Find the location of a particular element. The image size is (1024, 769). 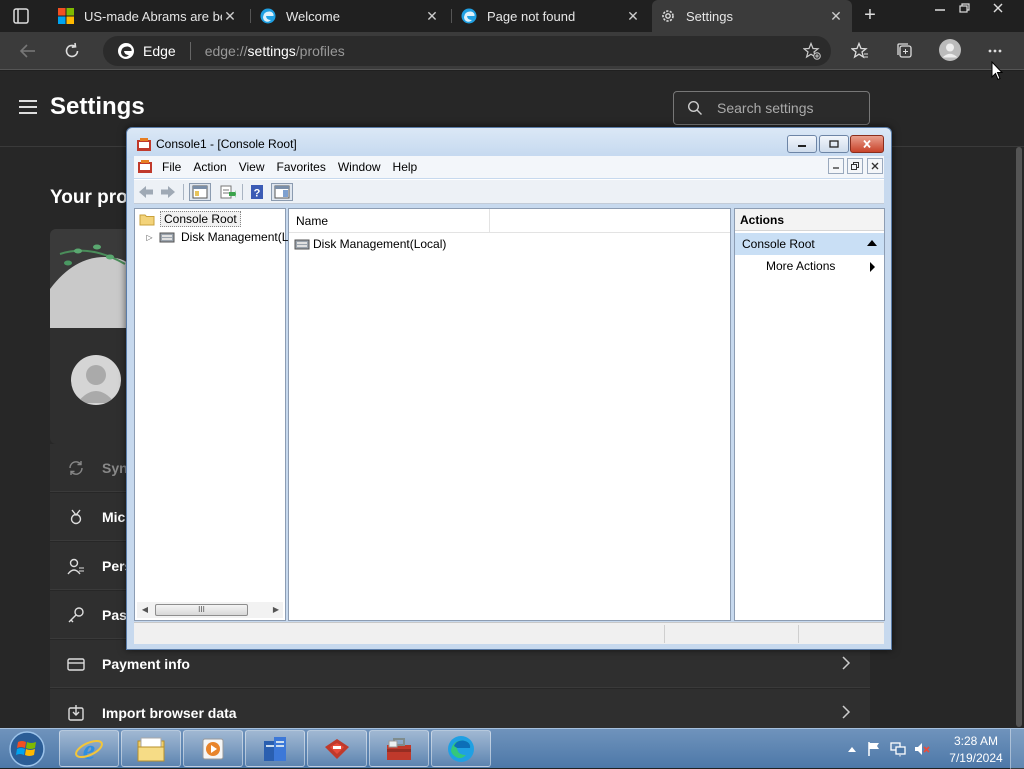

show-hide-tree-button is located at coordinates (200, 192).